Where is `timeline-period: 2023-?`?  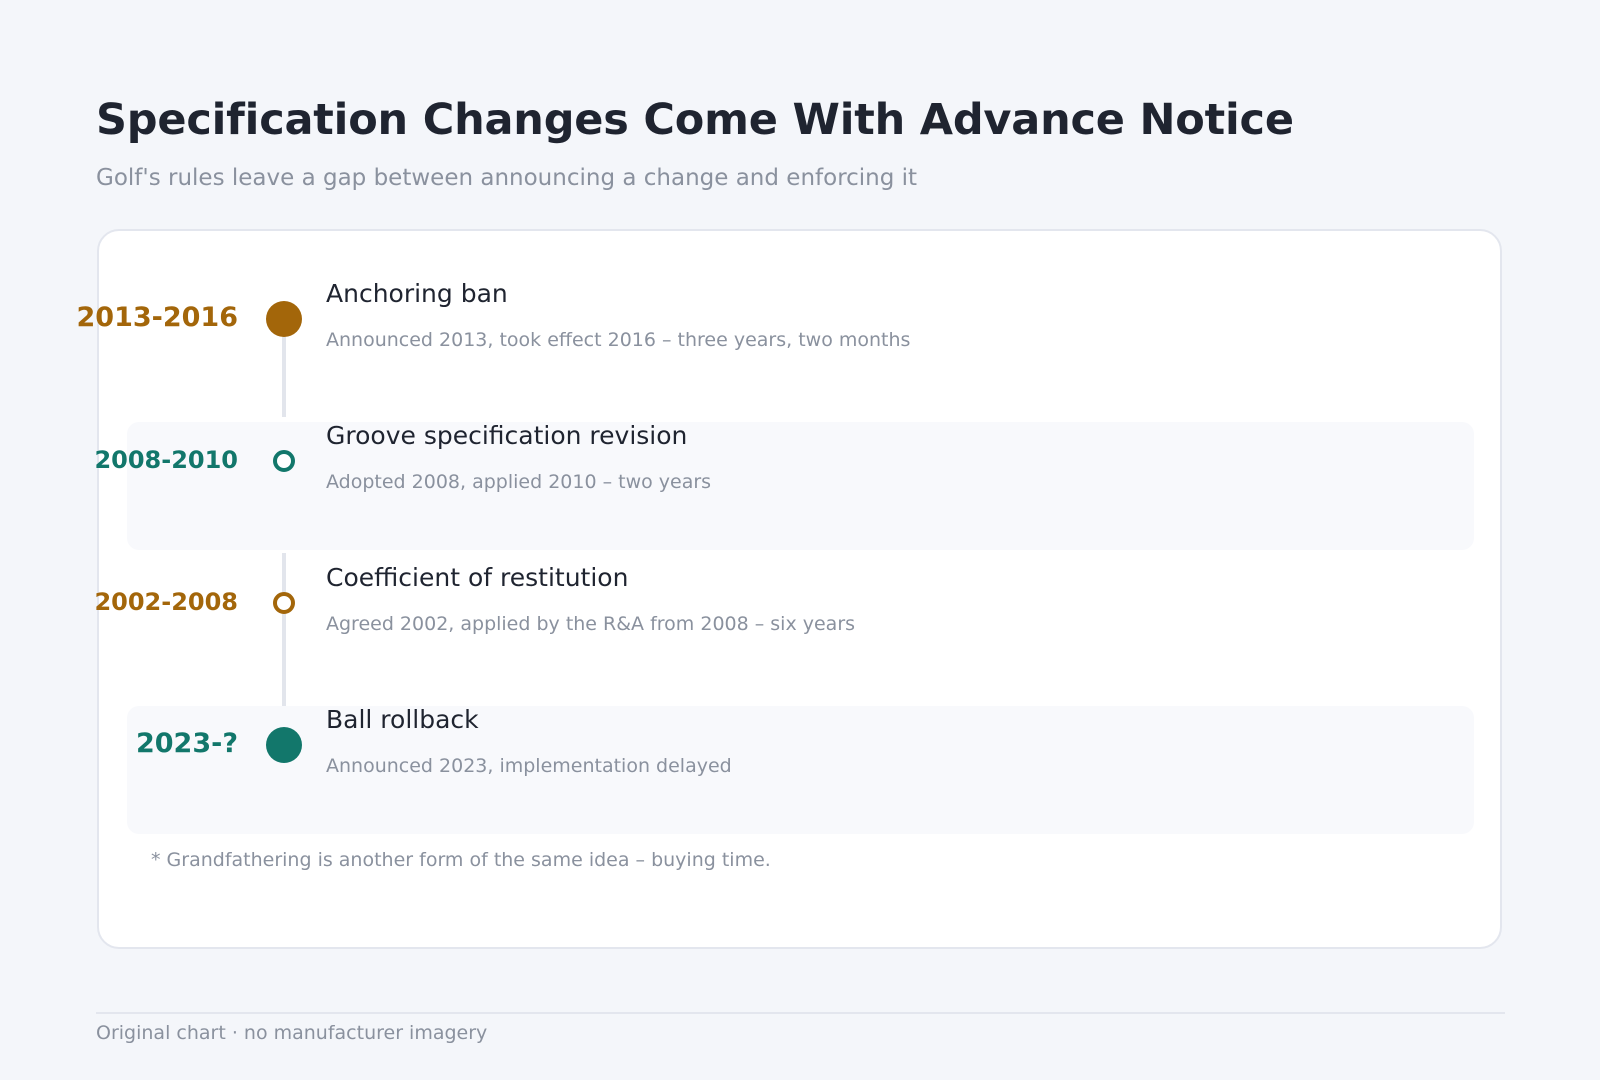 timeline-period: 2023-? is located at coordinates (186, 743).